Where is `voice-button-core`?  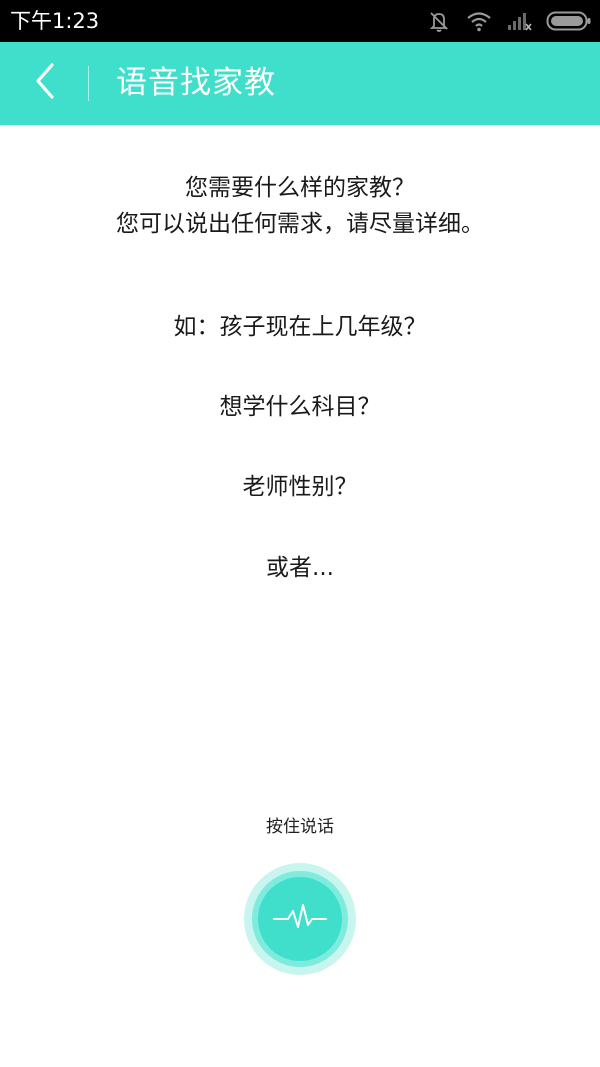
voice-button-core is located at coordinates (300, 919).